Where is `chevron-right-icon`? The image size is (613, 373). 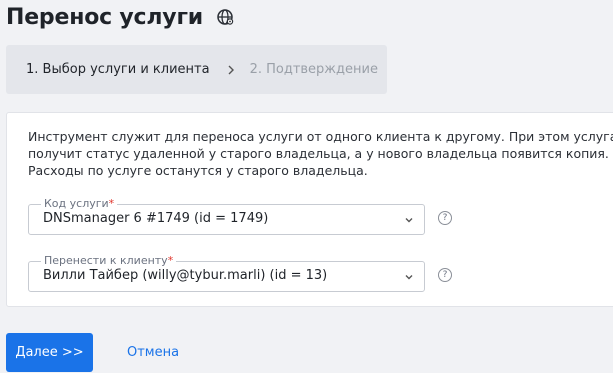 chevron-right-icon is located at coordinates (231, 70).